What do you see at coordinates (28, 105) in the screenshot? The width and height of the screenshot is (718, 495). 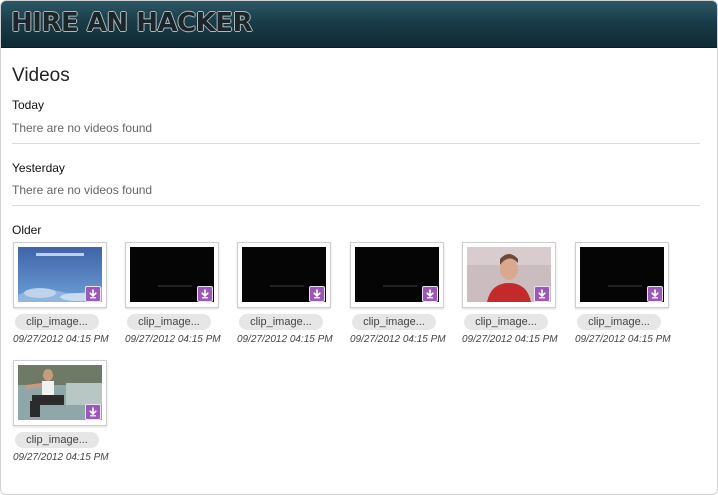 I see `section-today-title: Today` at bounding box center [28, 105].